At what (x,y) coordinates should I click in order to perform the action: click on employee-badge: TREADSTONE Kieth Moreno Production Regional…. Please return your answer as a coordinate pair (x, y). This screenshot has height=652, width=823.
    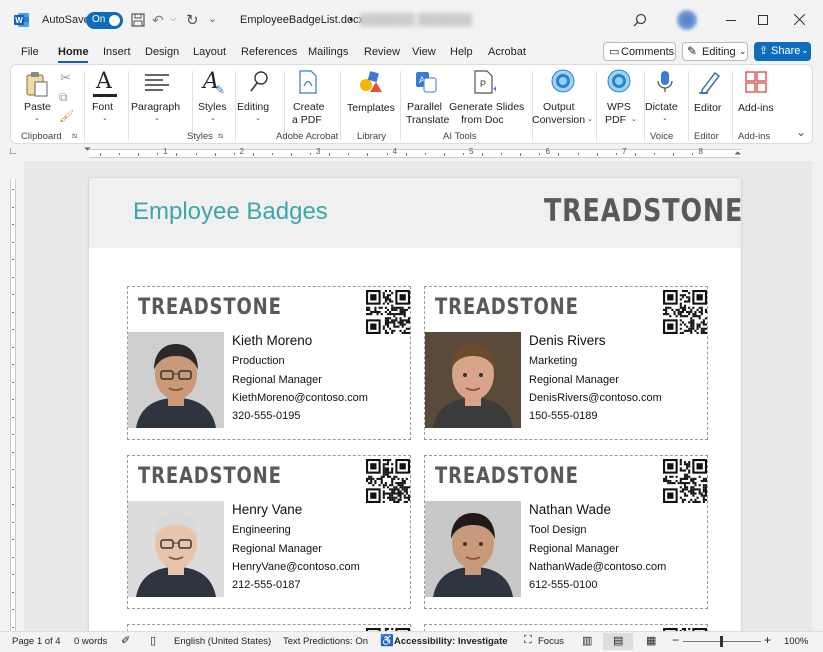
    Looking at the image, I should click on (269, 363).